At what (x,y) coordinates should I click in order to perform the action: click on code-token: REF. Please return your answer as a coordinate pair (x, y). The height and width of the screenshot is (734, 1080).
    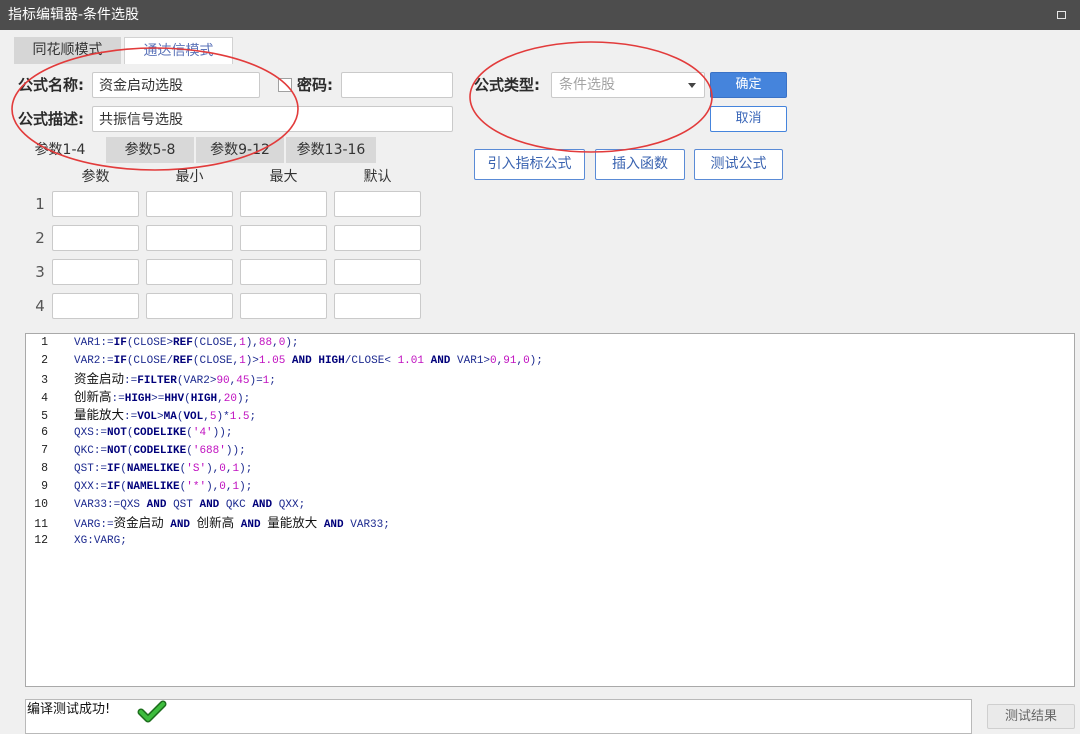
    Looking at the image, I should click on (183, 361).